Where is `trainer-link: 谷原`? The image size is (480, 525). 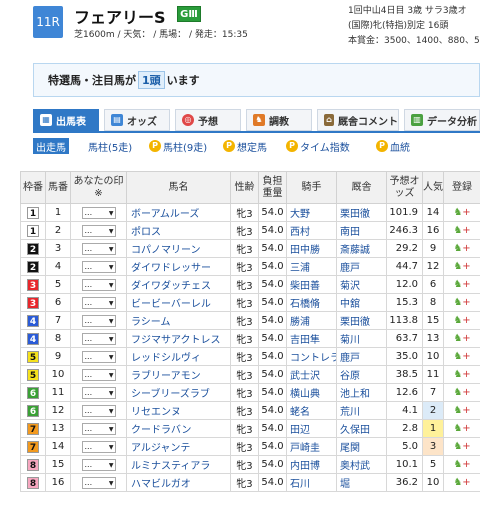
trainer-link: 谷原 is located at coordinates (361, 374).